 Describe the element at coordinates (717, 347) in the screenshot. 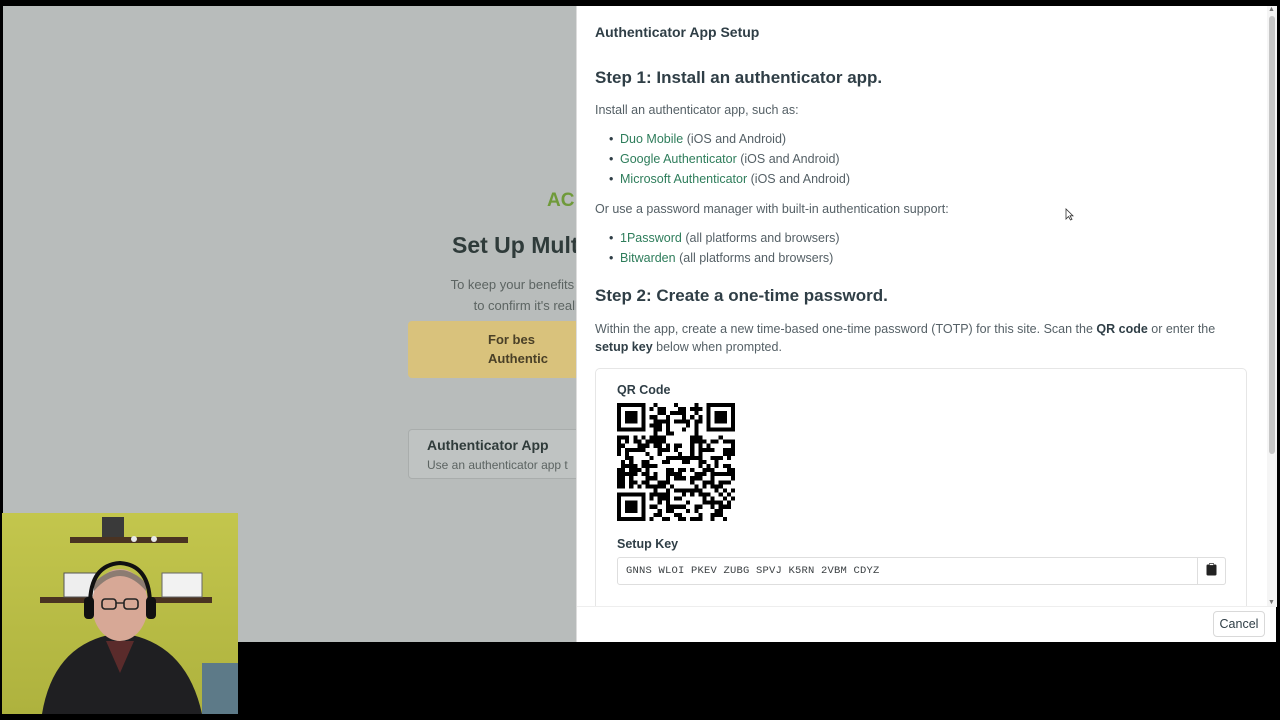

I see `instruction-text: below when prompted.` at that location.